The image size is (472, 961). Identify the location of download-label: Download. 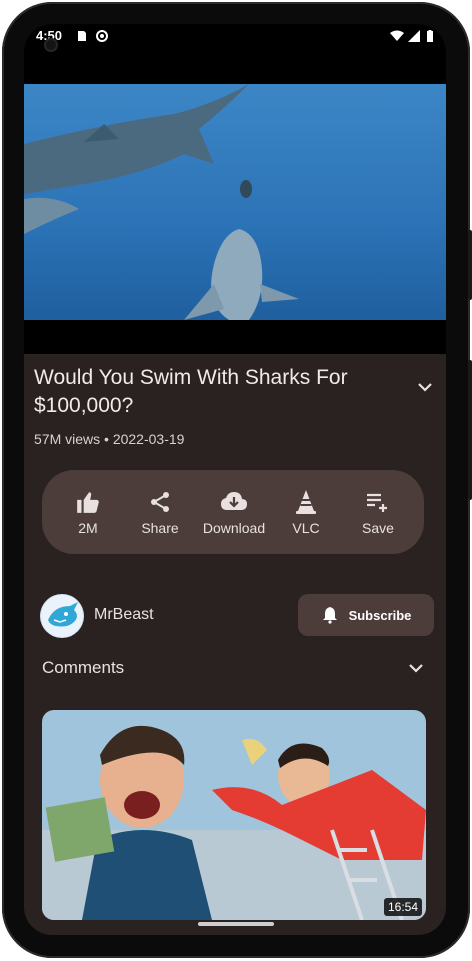
(234, 528).